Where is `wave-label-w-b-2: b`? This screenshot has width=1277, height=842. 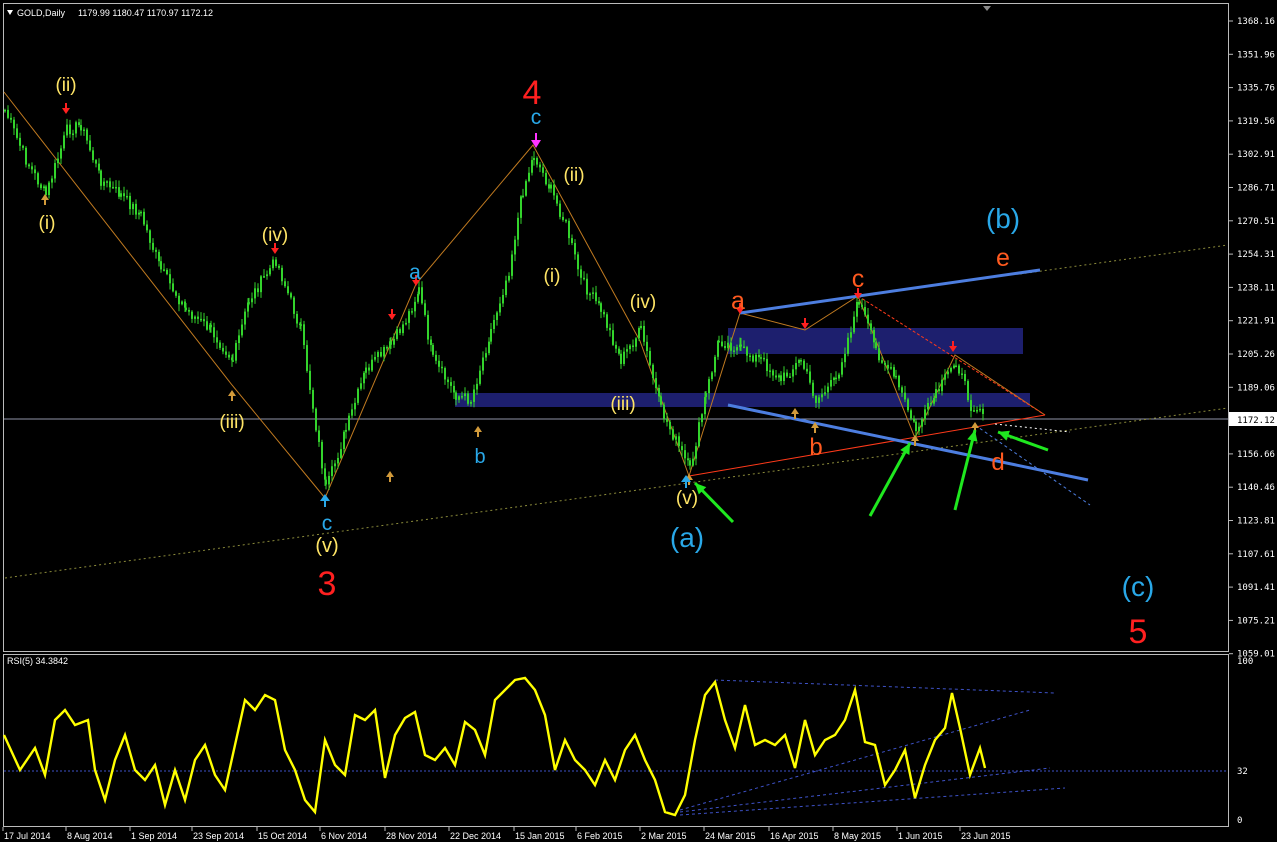 wave-label-w-b-2: b is located at coordinates (815, 447).